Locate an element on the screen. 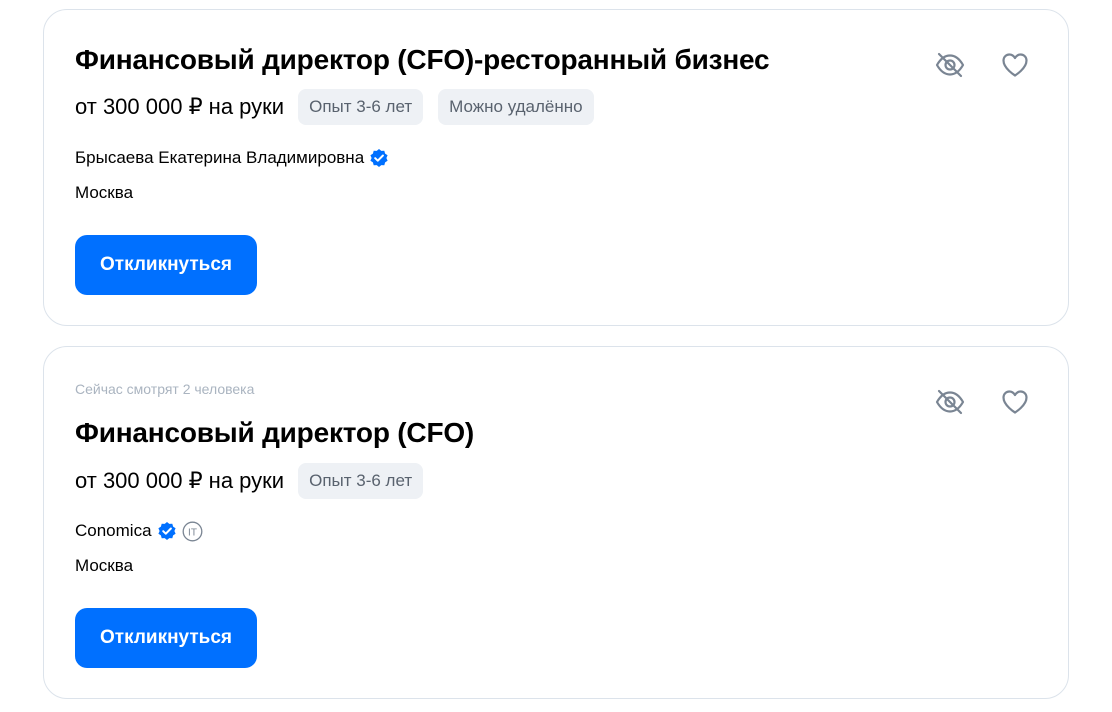 Image resolution: width=1112 pixels, height=712 pixels. company-name: Брысаева Екатерина Владимировна is located at coordinates (219, 158).